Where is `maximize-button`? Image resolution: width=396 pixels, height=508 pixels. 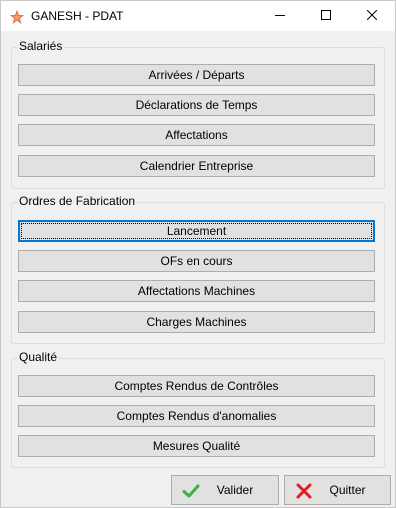
maximize-button is located at coordinates (326, 16).